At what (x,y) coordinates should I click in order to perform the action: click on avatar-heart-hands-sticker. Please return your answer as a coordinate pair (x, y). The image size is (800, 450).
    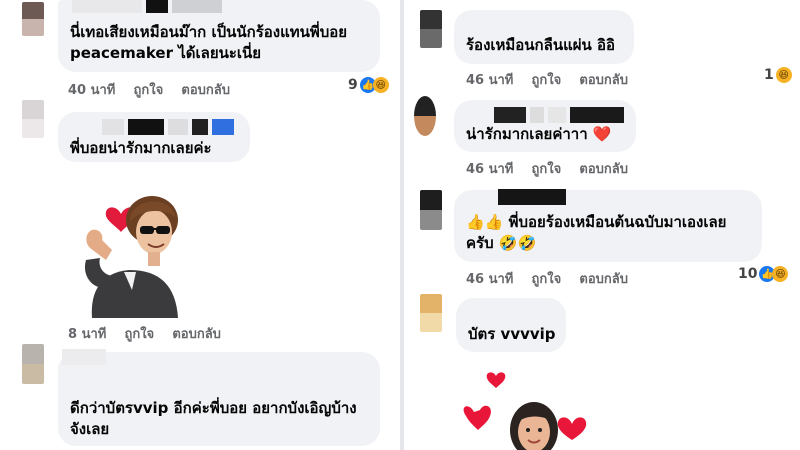
    Looking at the image, I should click on (131, 254).